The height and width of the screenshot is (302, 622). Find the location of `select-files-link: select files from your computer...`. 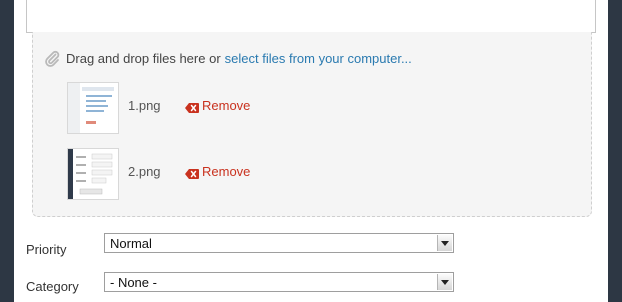

select-files-link: select files from your computer... is located at coordinates (318, 58).